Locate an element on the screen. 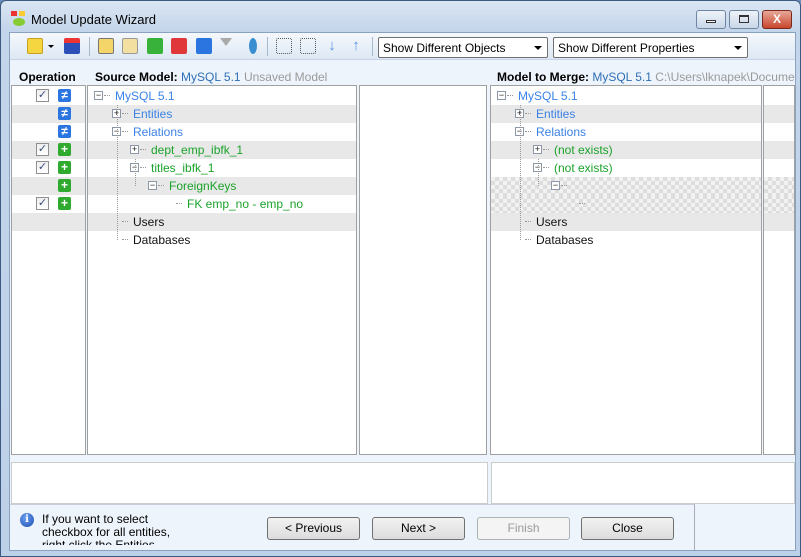  expand-all-icon is located at coordinates (308, 46).